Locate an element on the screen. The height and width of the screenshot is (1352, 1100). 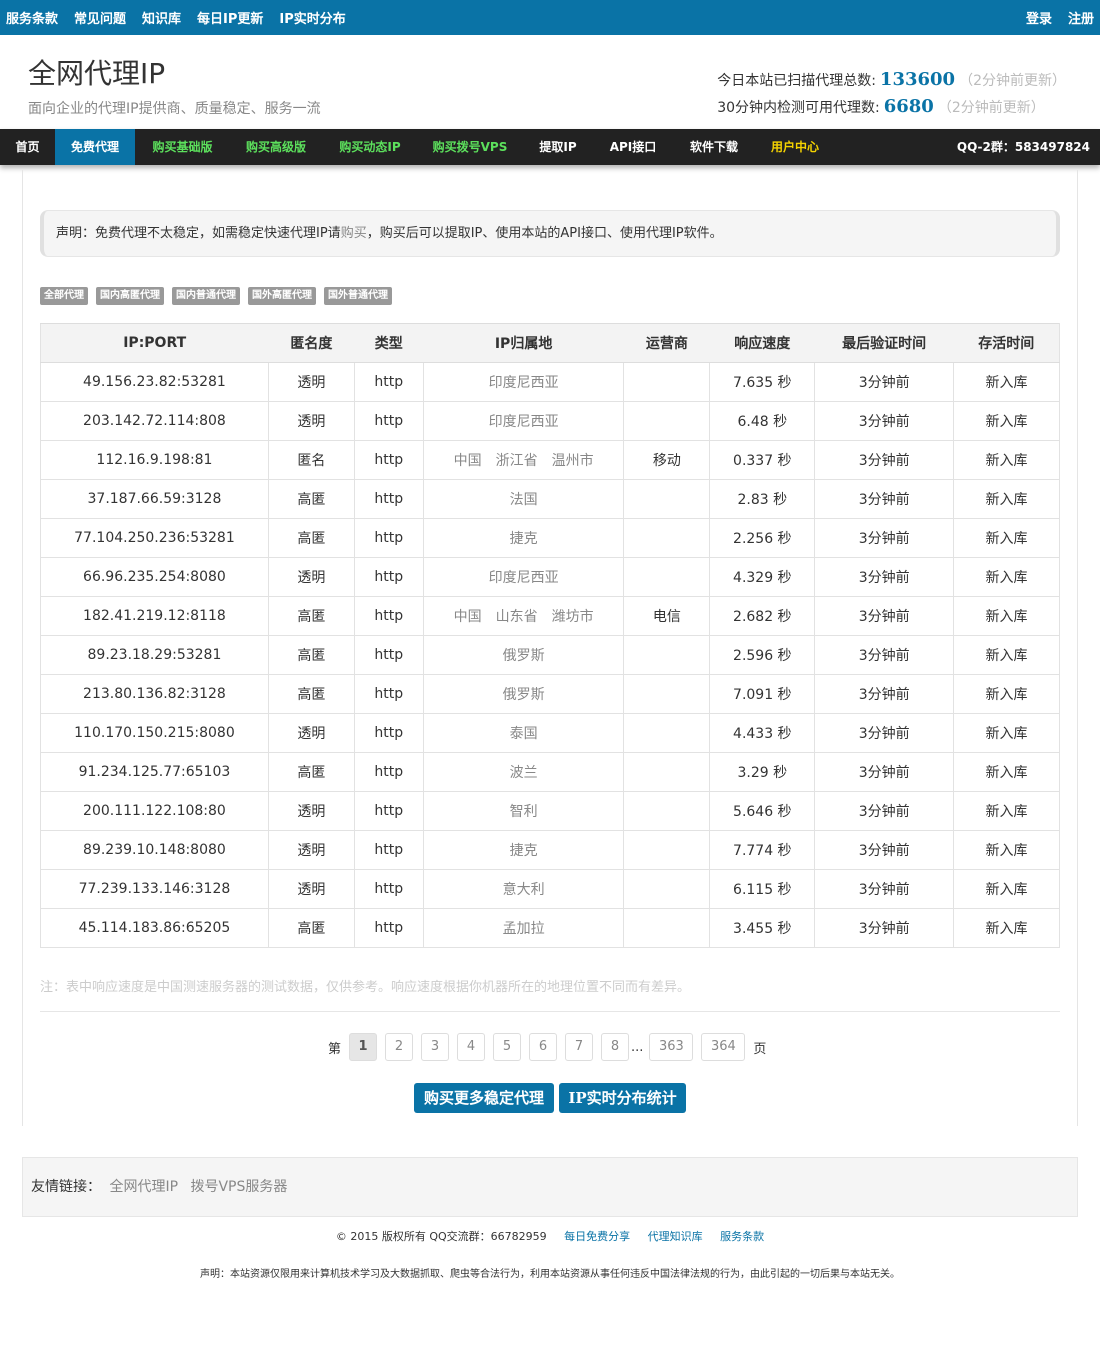
pagination: 第 1 2 3 4 5 6 7 8 ... 363 364 页 is located at coordinates (551, 1047).